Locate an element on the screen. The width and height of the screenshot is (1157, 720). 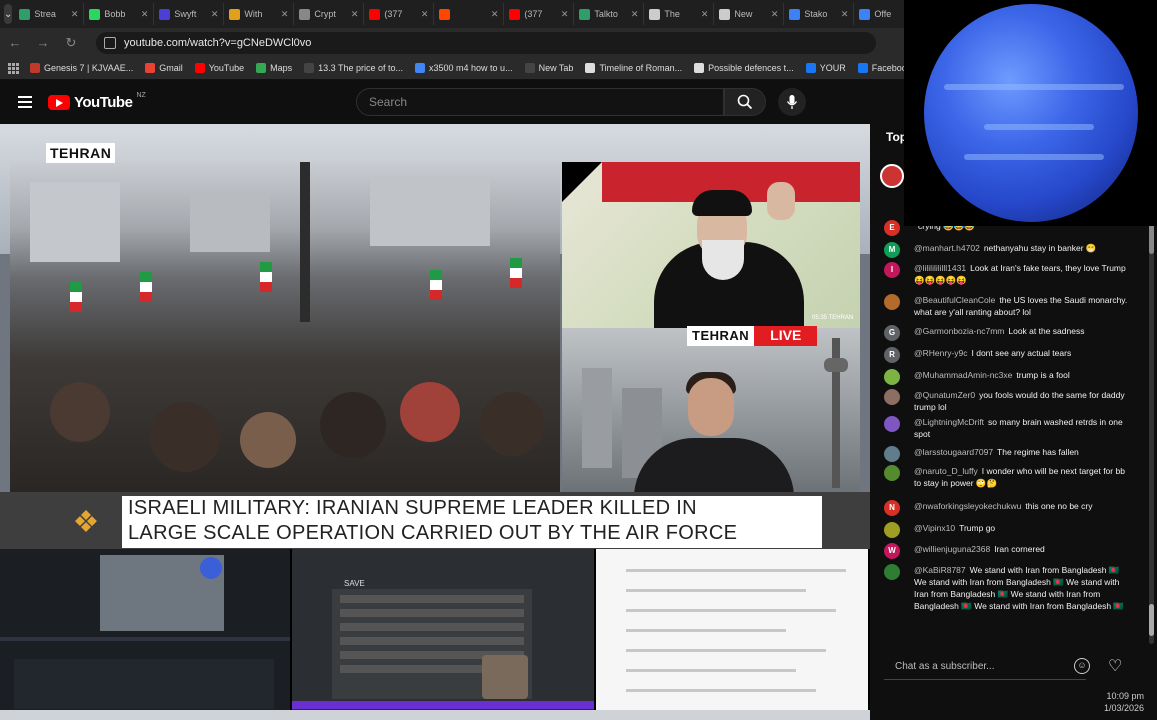
browser-tab: Bobb ✕ is located at coordinates (119, 14).